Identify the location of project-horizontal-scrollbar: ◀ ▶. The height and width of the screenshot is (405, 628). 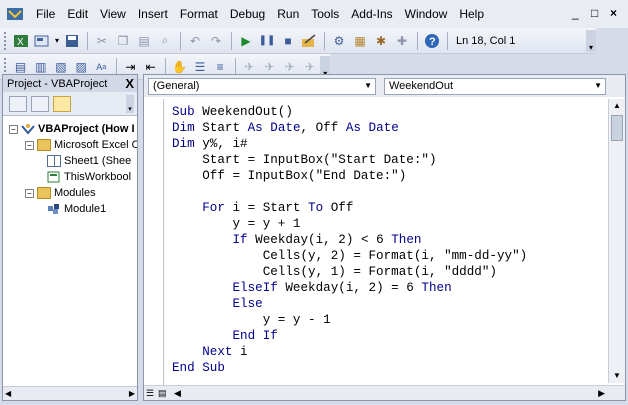
(70, 393).